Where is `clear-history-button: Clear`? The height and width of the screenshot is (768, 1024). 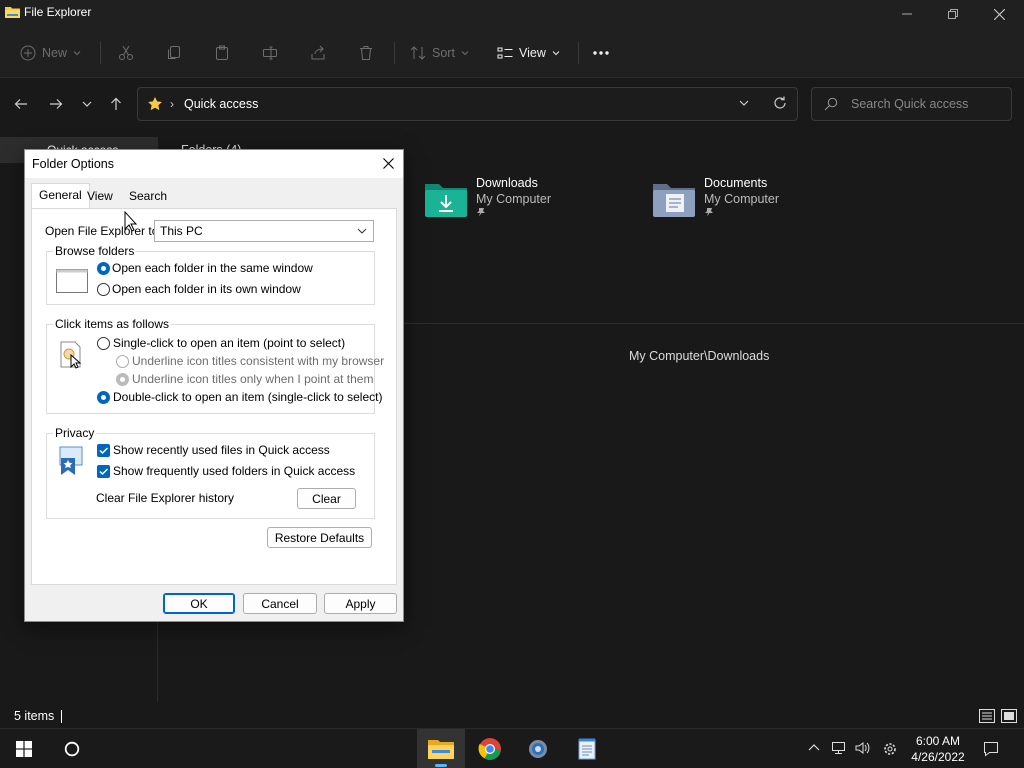
clear-history-button: Clear is located at coordinates (326, 498).